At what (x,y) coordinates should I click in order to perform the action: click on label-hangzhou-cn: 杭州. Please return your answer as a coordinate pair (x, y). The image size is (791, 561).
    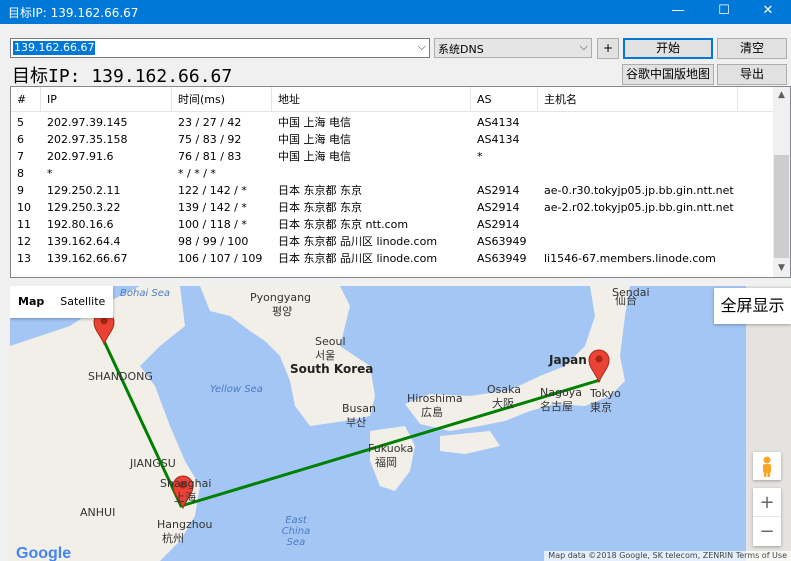
    Looking at the image, I should click on (173, 538).